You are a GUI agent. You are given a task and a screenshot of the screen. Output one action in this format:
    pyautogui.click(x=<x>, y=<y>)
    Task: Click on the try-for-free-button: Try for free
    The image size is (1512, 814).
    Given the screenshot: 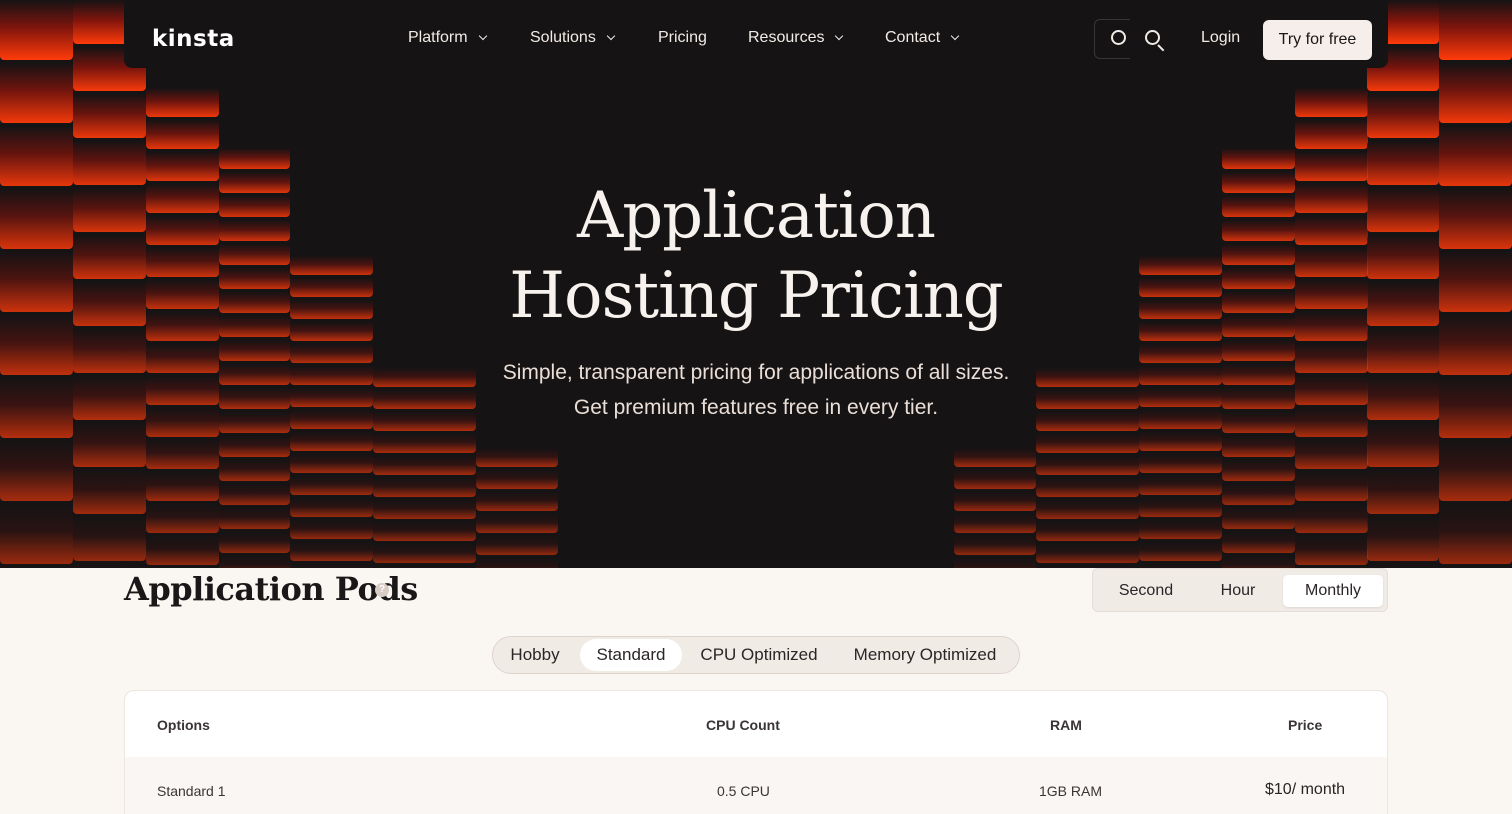 What is the action you would take?
    pyautogui.click(x=1317, y=40)
    